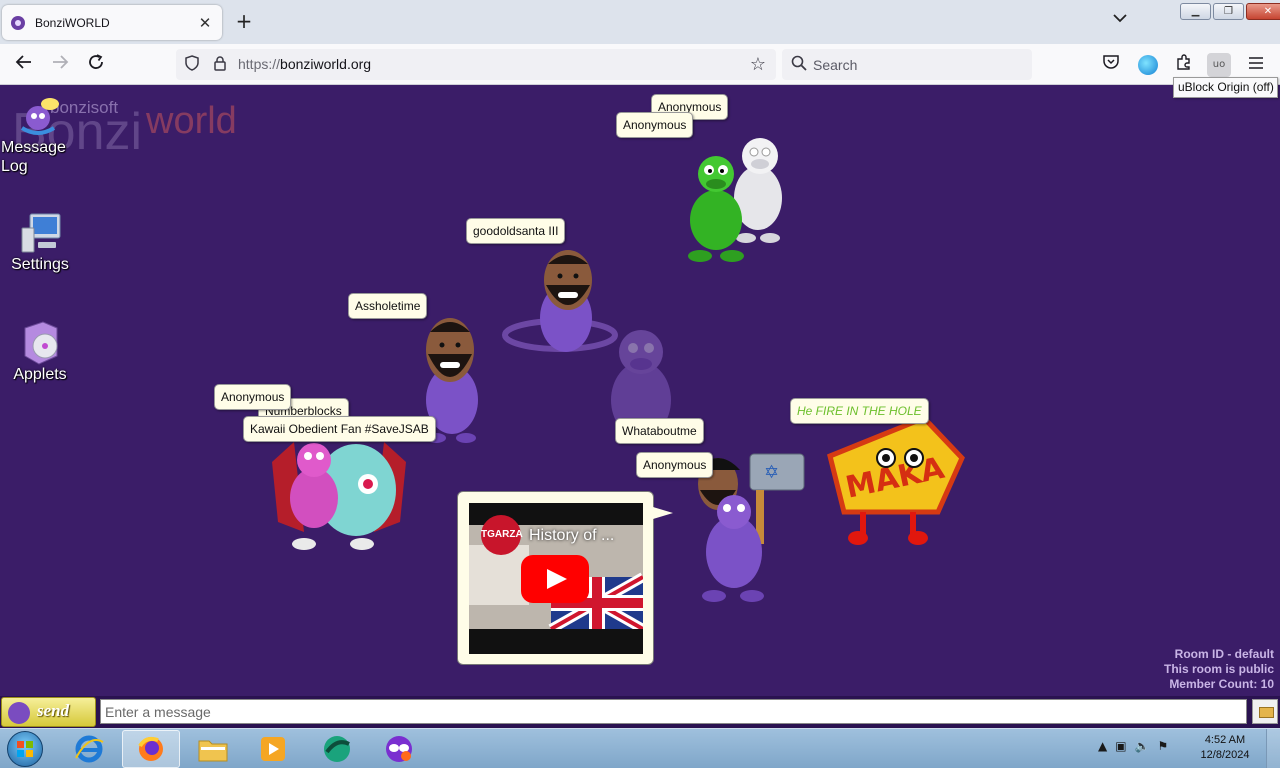  Describe the element at coordinates (1148, 65) in the screenshot. I see `firefox-account-icon` at that location.